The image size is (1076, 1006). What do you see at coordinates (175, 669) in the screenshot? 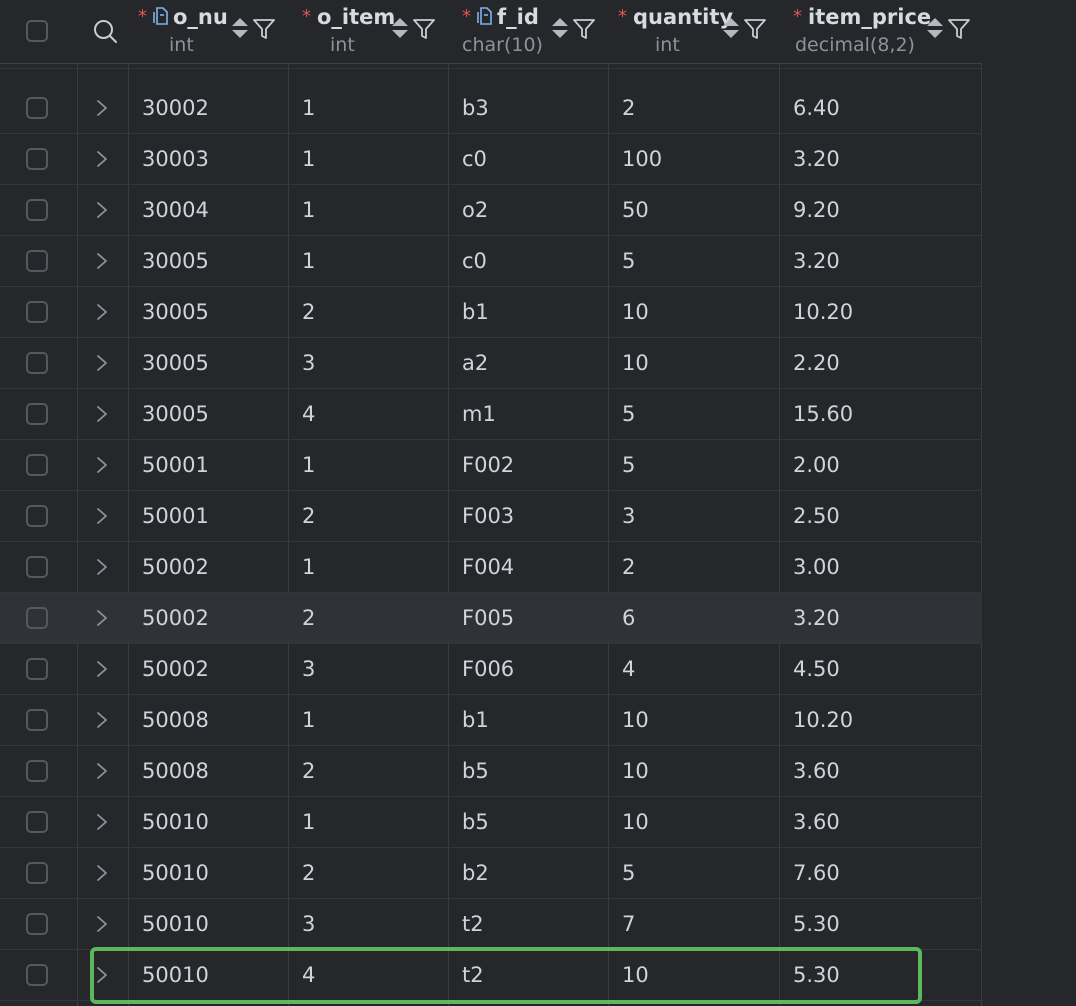
I see `cell-o-num: 50002` at bounding box center [175, 669].